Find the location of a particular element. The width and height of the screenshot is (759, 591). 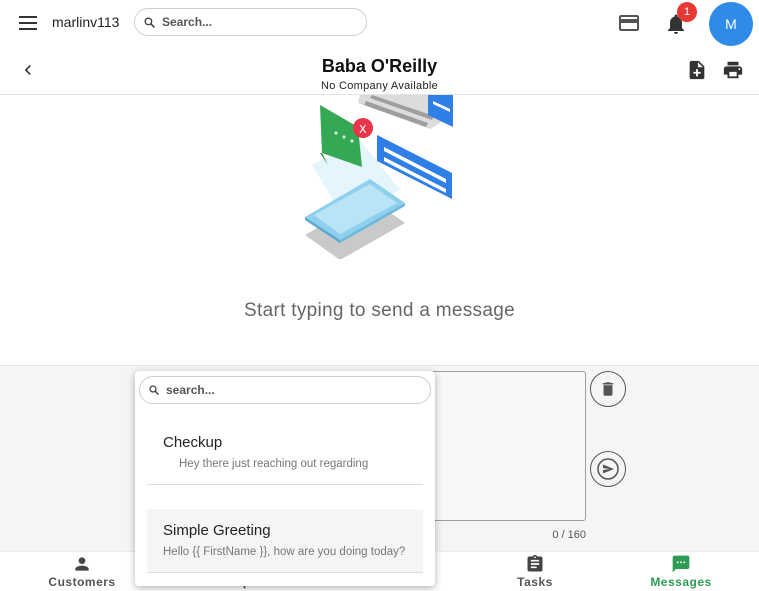

character-counter: 0 / 160 is located at coordinates (569, 535).